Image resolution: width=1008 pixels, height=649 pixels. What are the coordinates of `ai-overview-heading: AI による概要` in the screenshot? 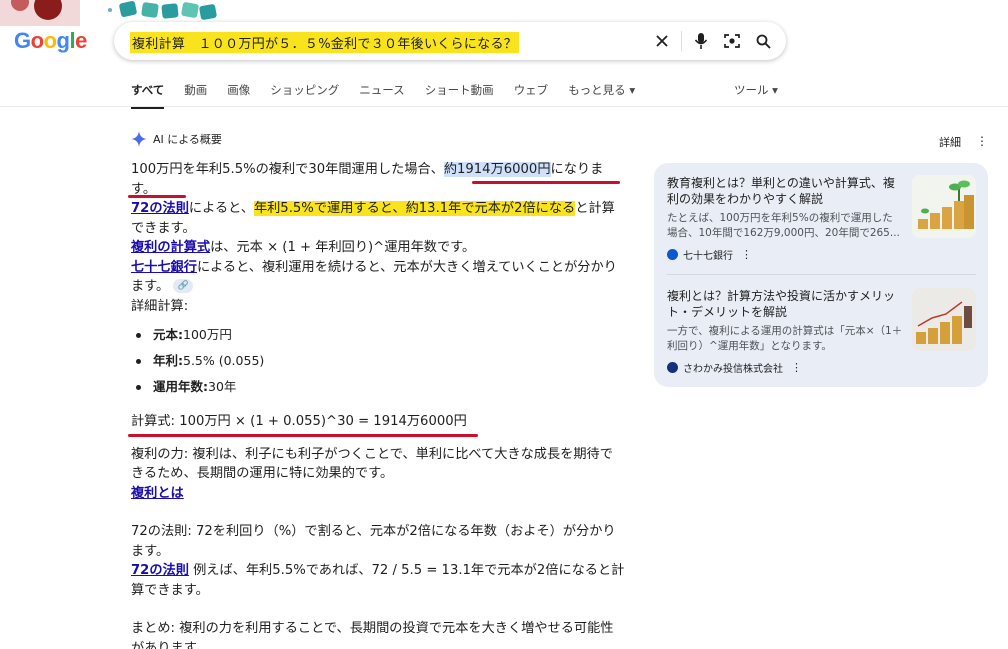 It's located at (176, 139).